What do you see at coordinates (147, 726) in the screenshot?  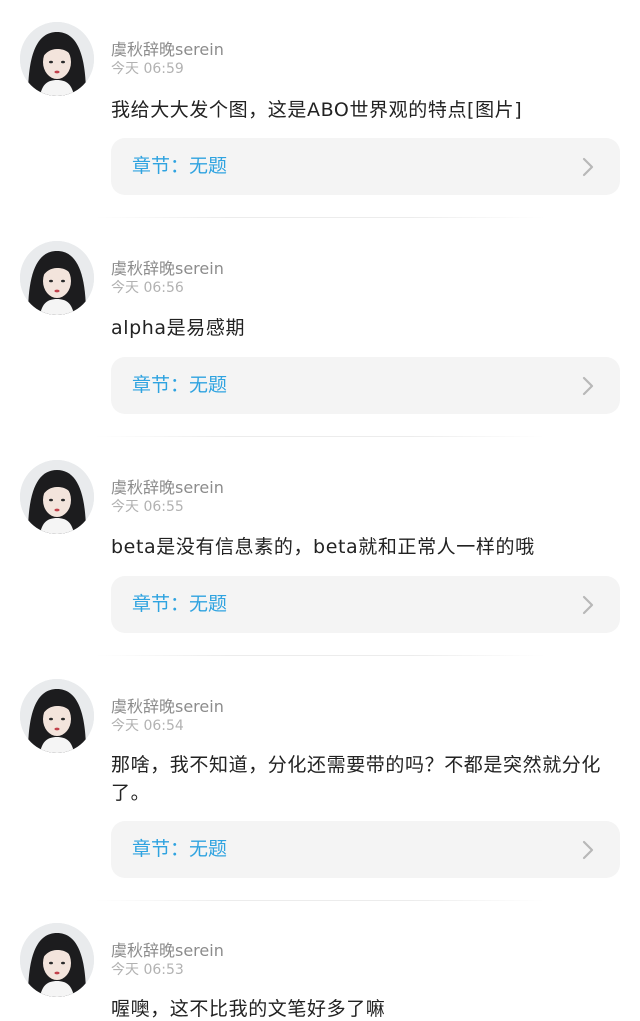 I see `timestamp: 今天 06:54` at bounding box center [147, 726].